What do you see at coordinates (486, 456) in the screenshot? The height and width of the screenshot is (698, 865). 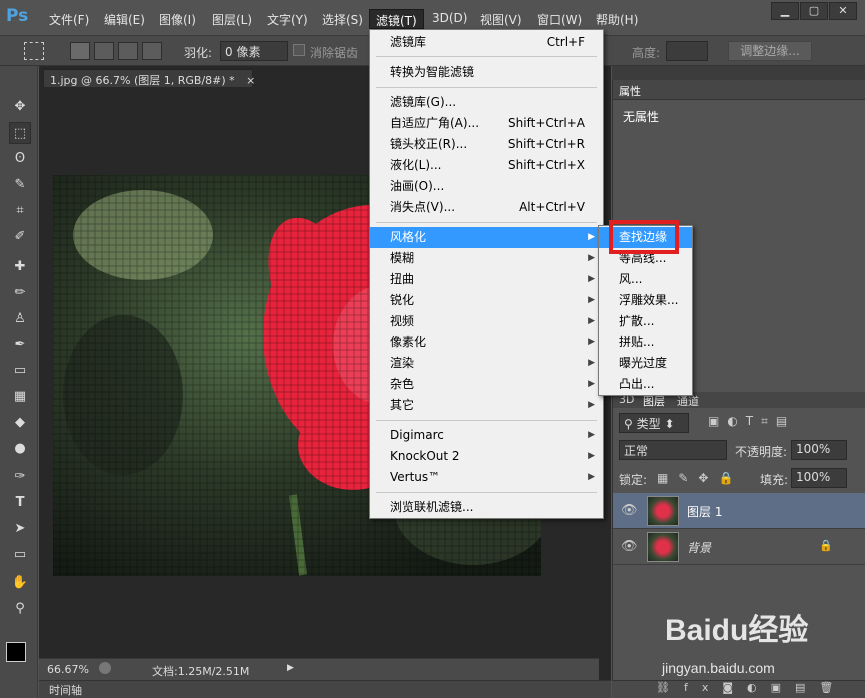 I see `menu-item-knockout: KnockOut 2 ▶` at bounding box center [486, 456].